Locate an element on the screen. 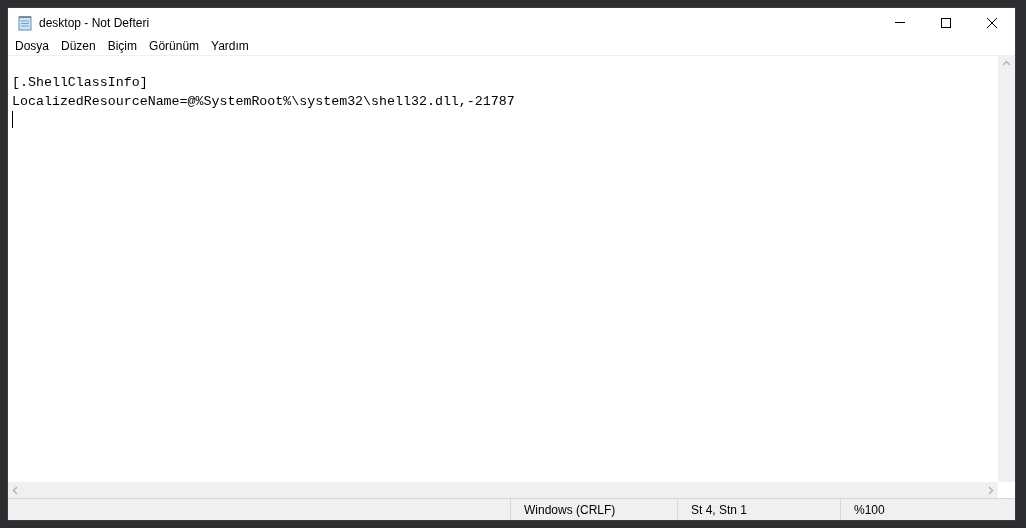 The image size is (1026, 528). text-line: [.ShellClassInfo] is located at coordinates (80, 83).